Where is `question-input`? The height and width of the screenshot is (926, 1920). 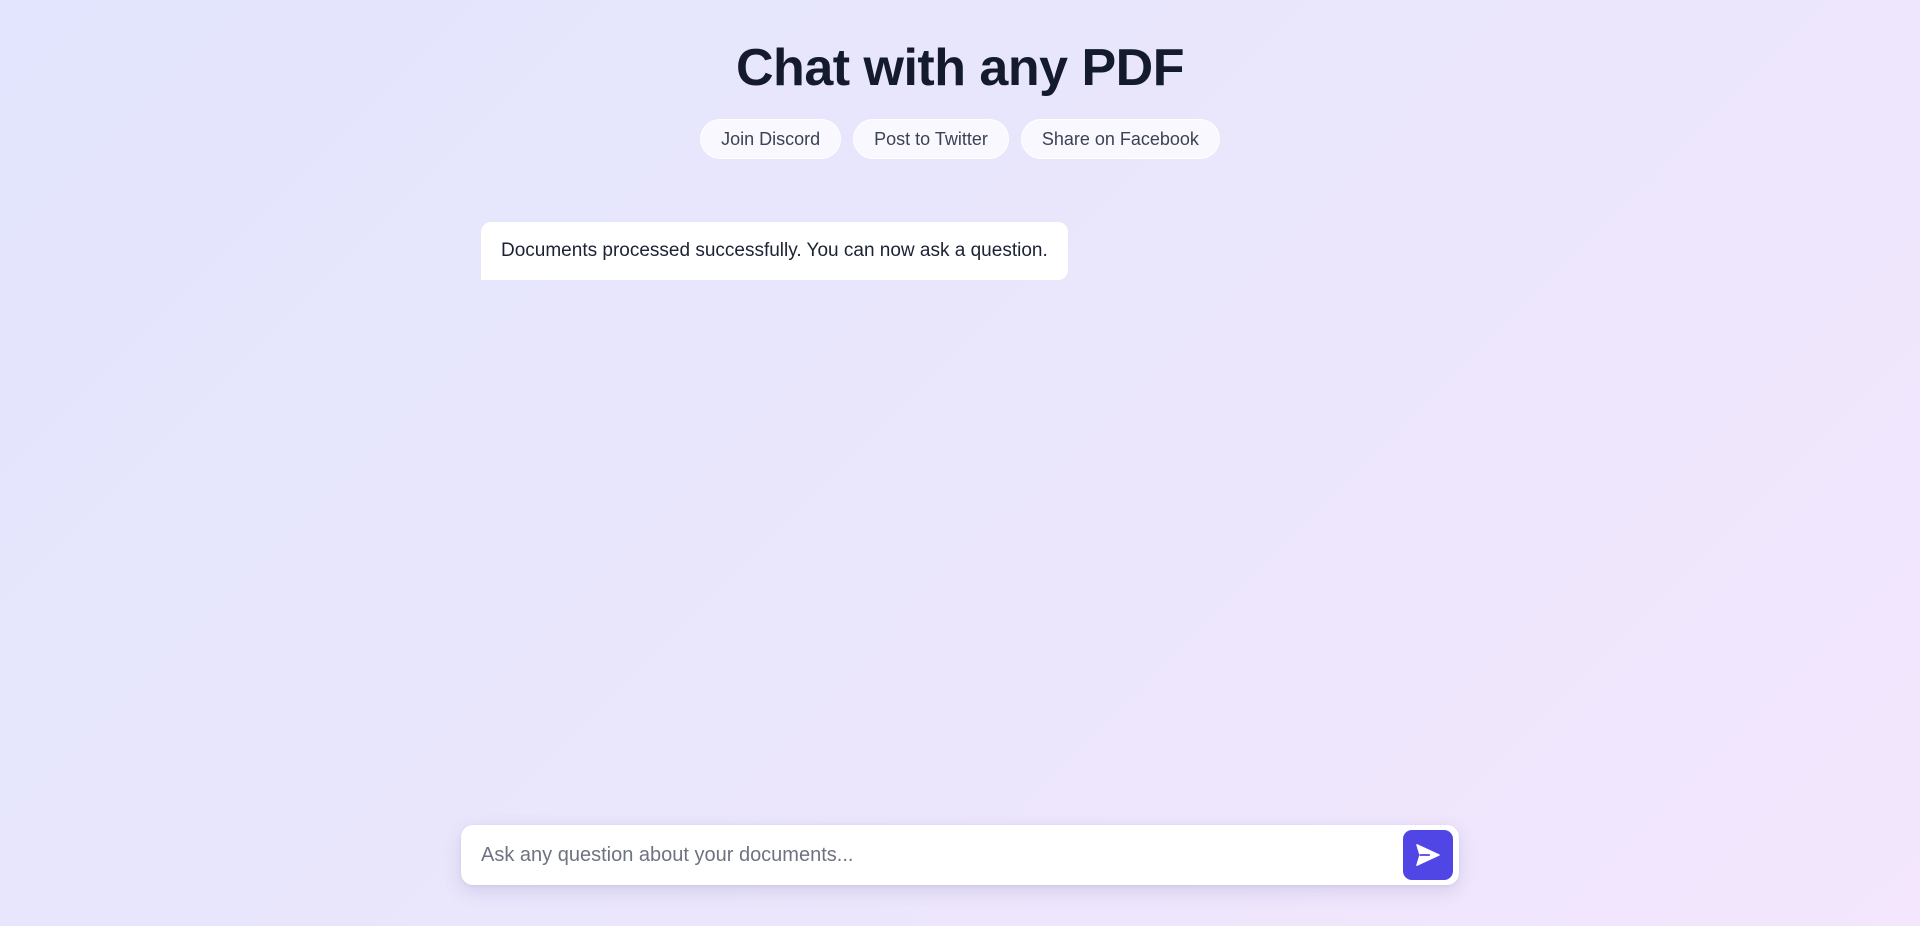
question-input is located at coordinates (931, 855).